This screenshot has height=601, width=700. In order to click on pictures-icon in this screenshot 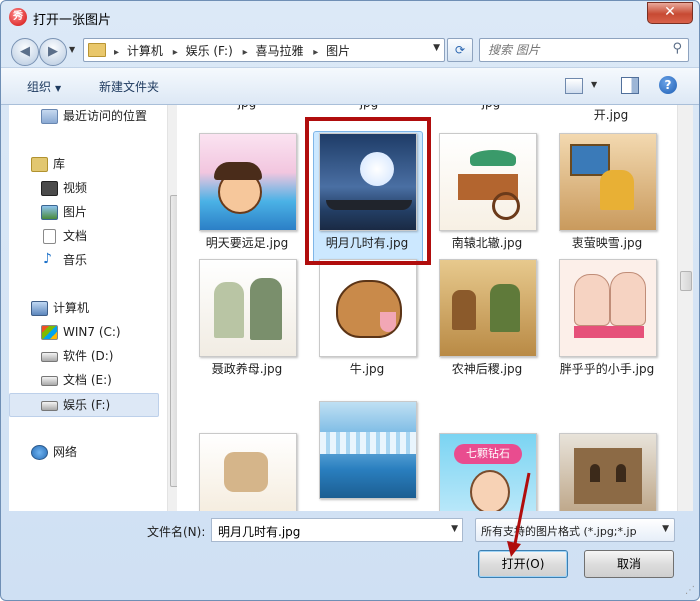, I will do `click(49, 212)`.